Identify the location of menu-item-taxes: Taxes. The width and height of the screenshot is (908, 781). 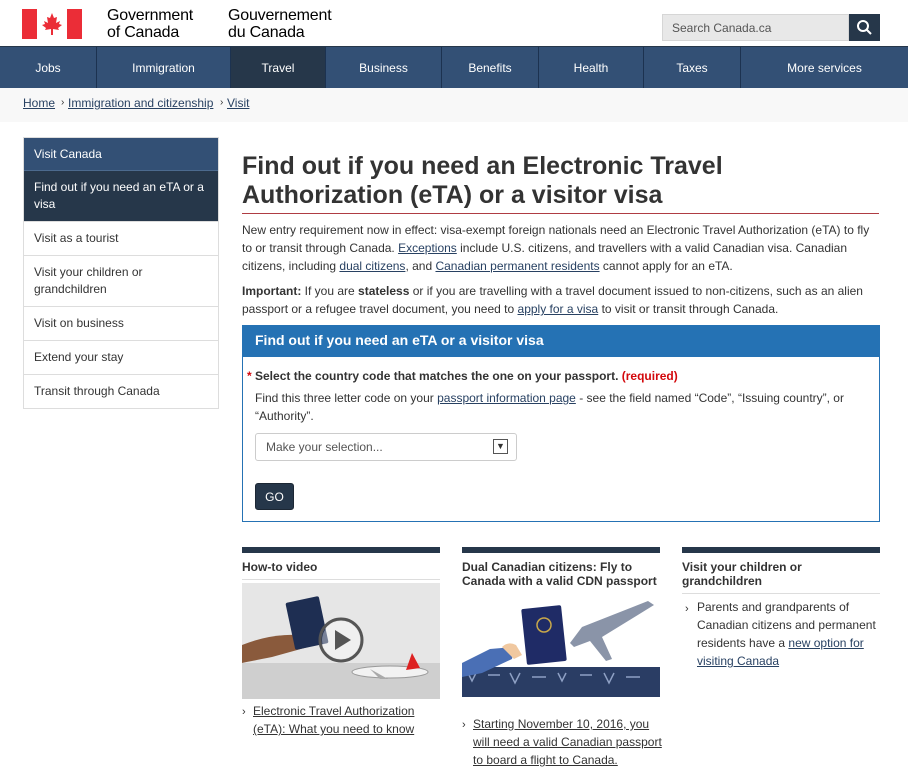
(691, 68).